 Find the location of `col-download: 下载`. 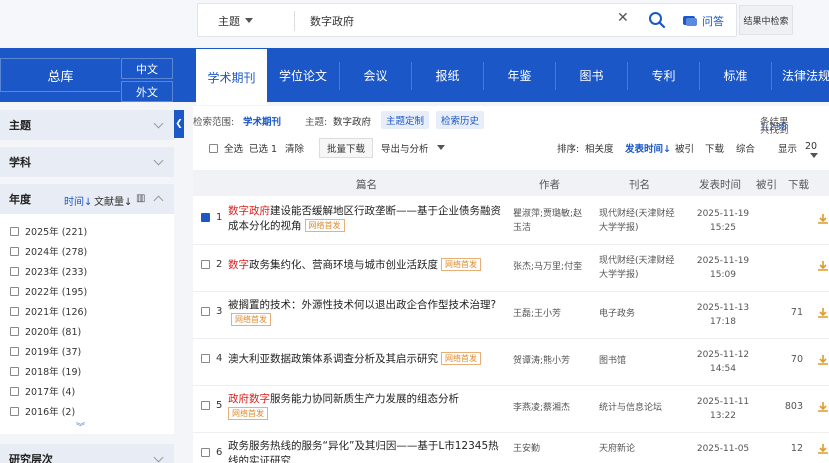

col-download: 下载 is located at coordinates (798, 184).